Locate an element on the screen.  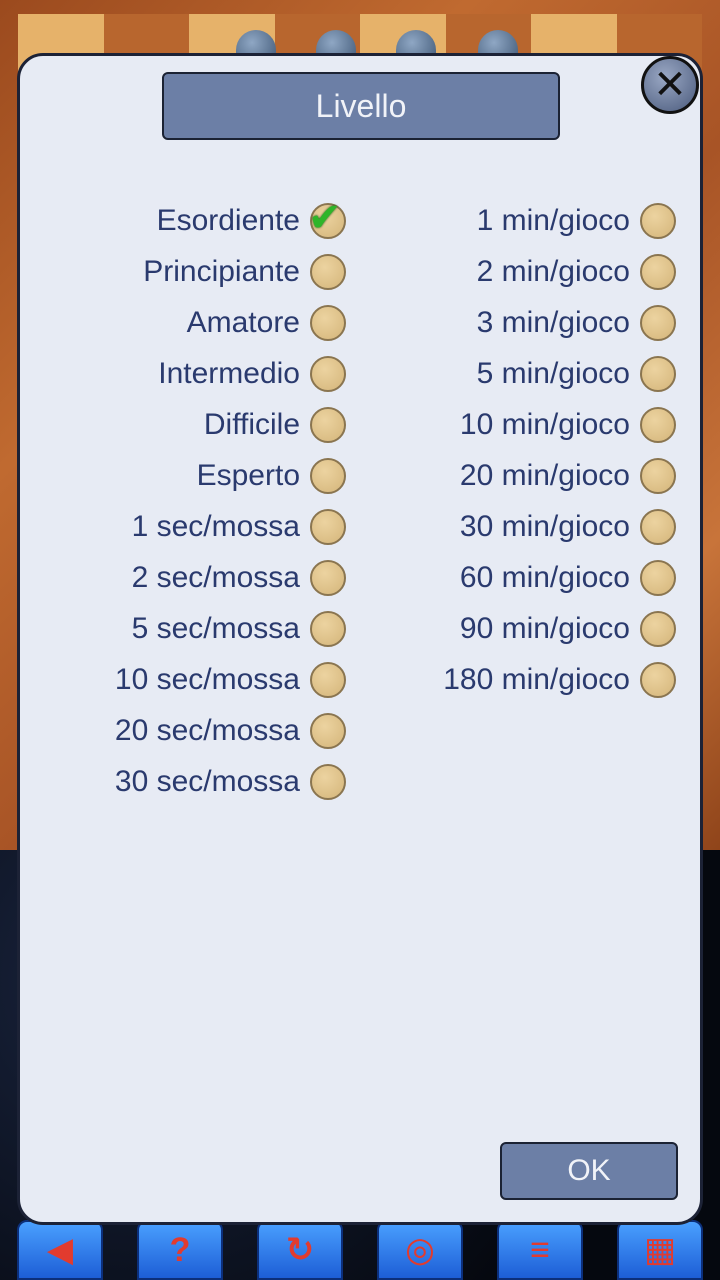
level-option: 30 sec/mossa is located at coordinates (185, 782).